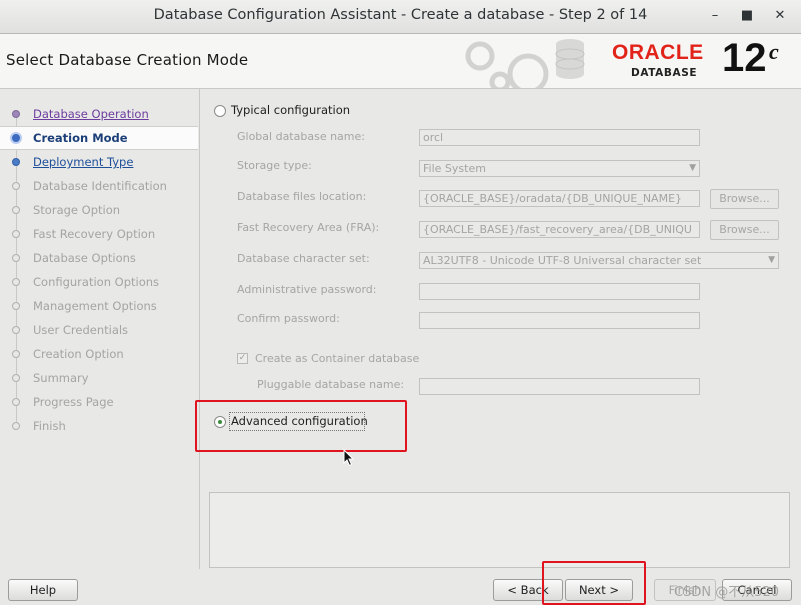 Image resolution: width=801 pixels, height=605 pixels. What do you see at coordinates (49, 426) in the screenshot?
I see `step-label: Finish` at bounding box center [49, 426].